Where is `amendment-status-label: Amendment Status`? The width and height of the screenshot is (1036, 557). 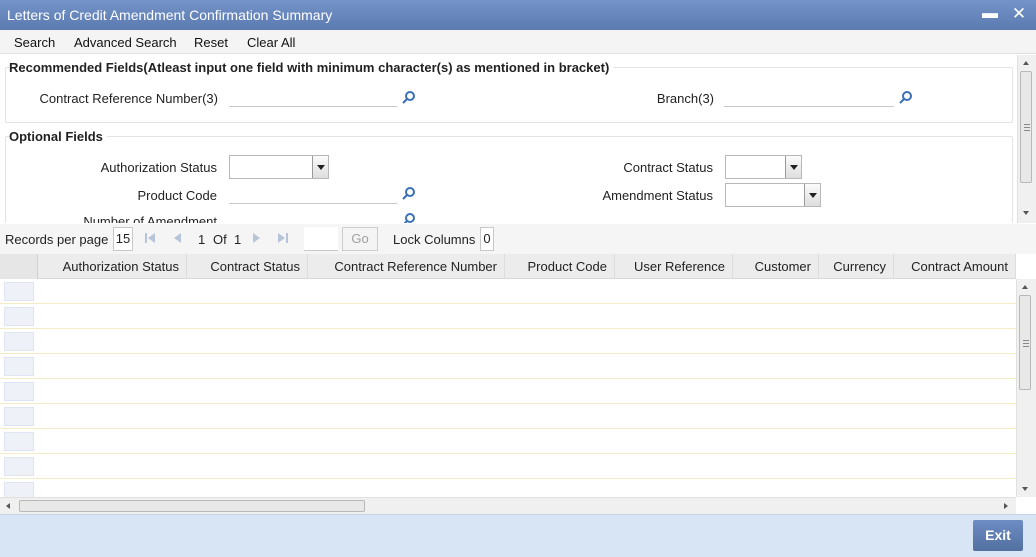
amendment-status-label: Amendment Status is located at coordinates (657, 195).